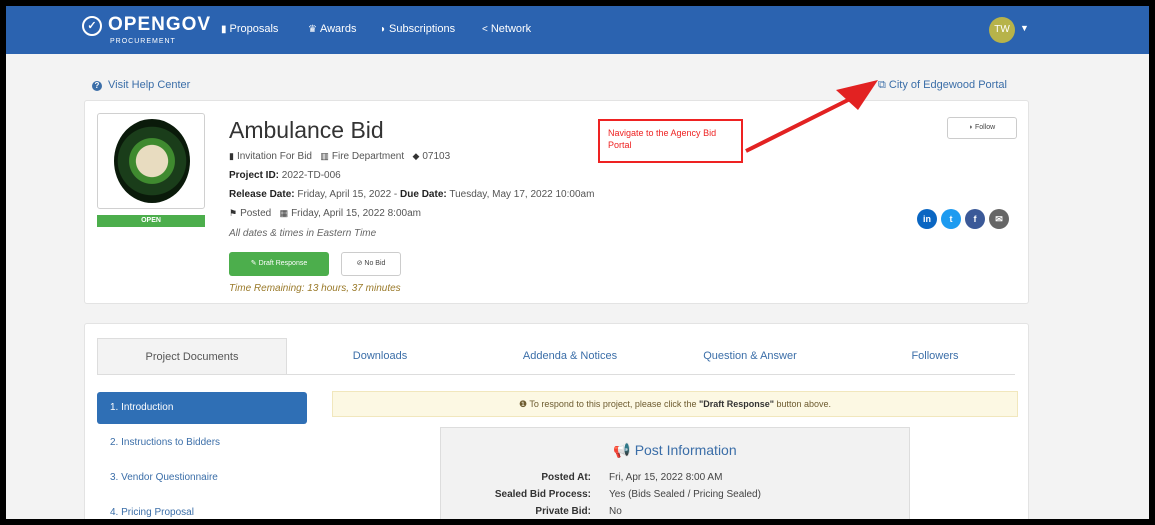 This screenshot has width=1155, height=525. Describe the element at coordinates (375, 263) in the screenshot. I see `no-bid-label: No Bid` at that location.